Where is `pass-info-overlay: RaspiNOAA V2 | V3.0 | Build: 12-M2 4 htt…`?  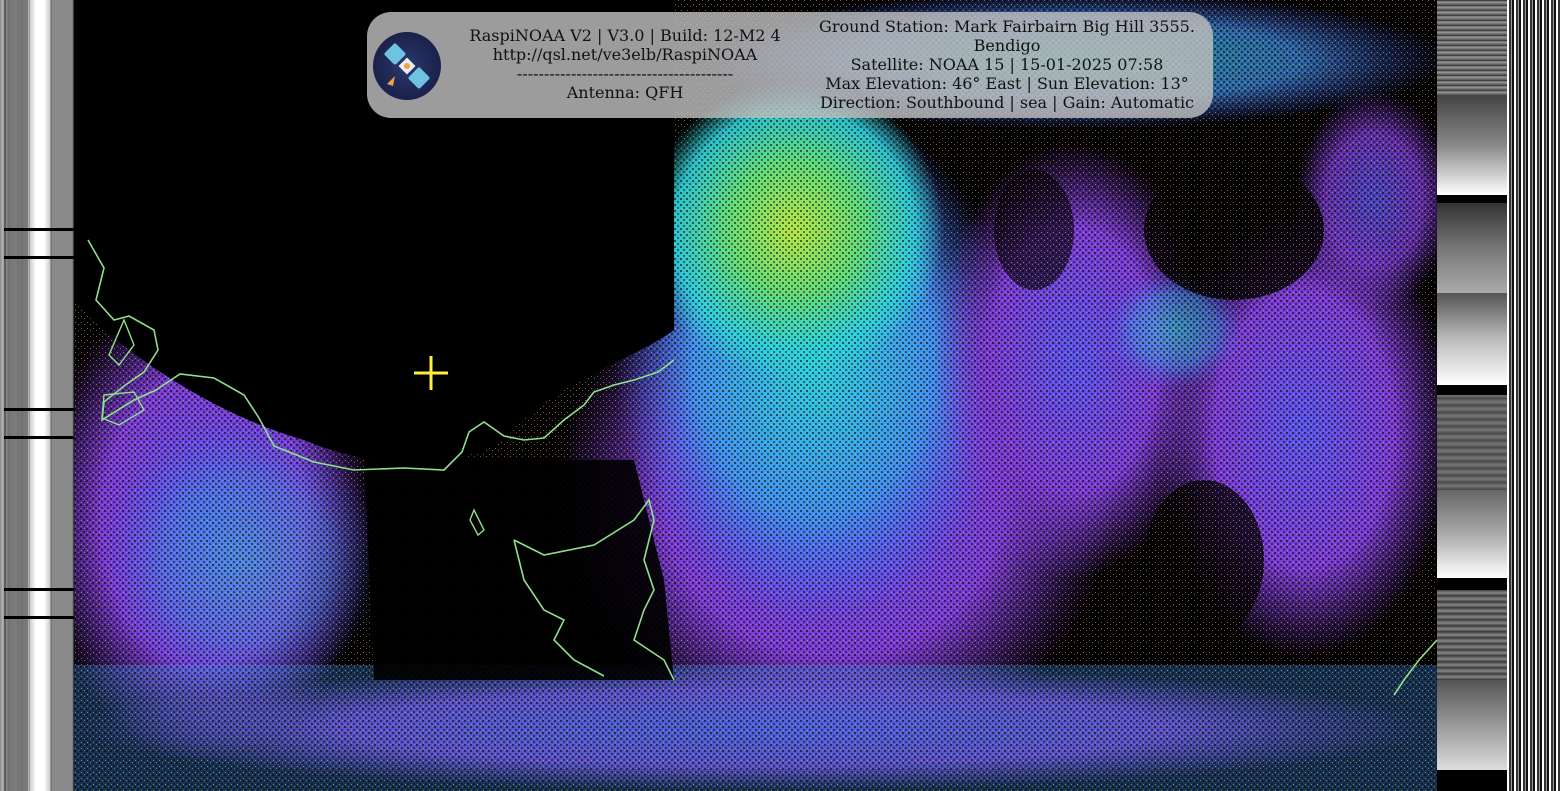
pass-info-overlay: RaspiNOAA V2 | V3.0 | Build: 12-M2 4 htt… is located at coordinates (790, 65).